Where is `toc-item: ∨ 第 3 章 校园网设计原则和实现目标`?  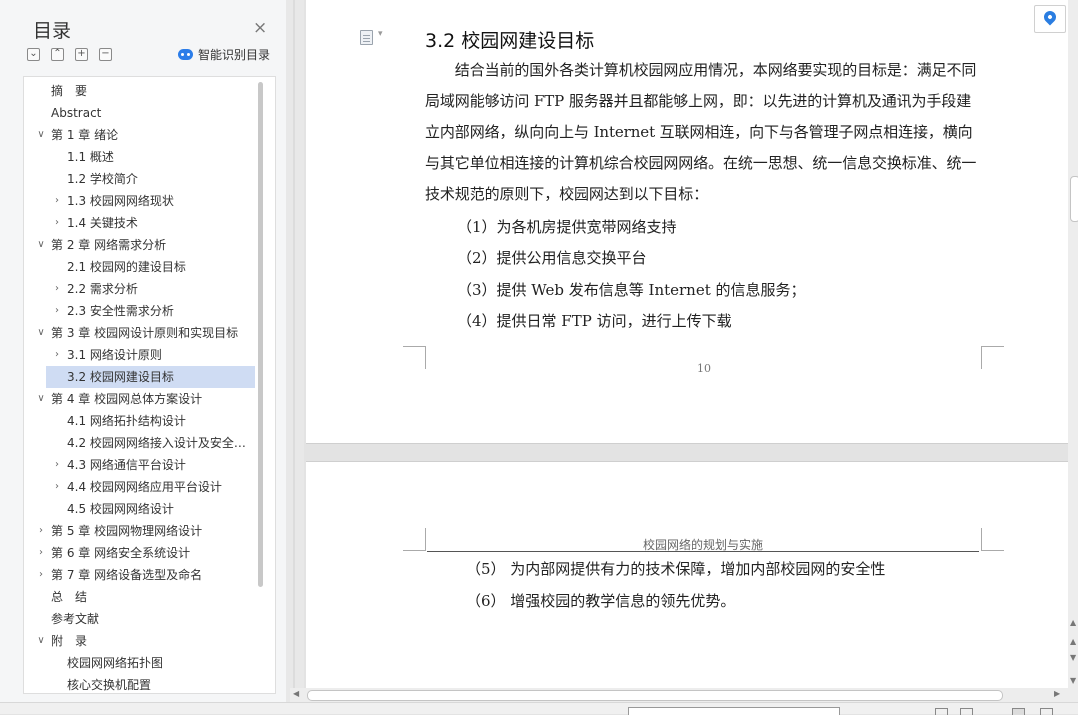
toc-item: ∨ 第 3 章 校园网设计原则和实现目标 is located at coordinates (139, 333).